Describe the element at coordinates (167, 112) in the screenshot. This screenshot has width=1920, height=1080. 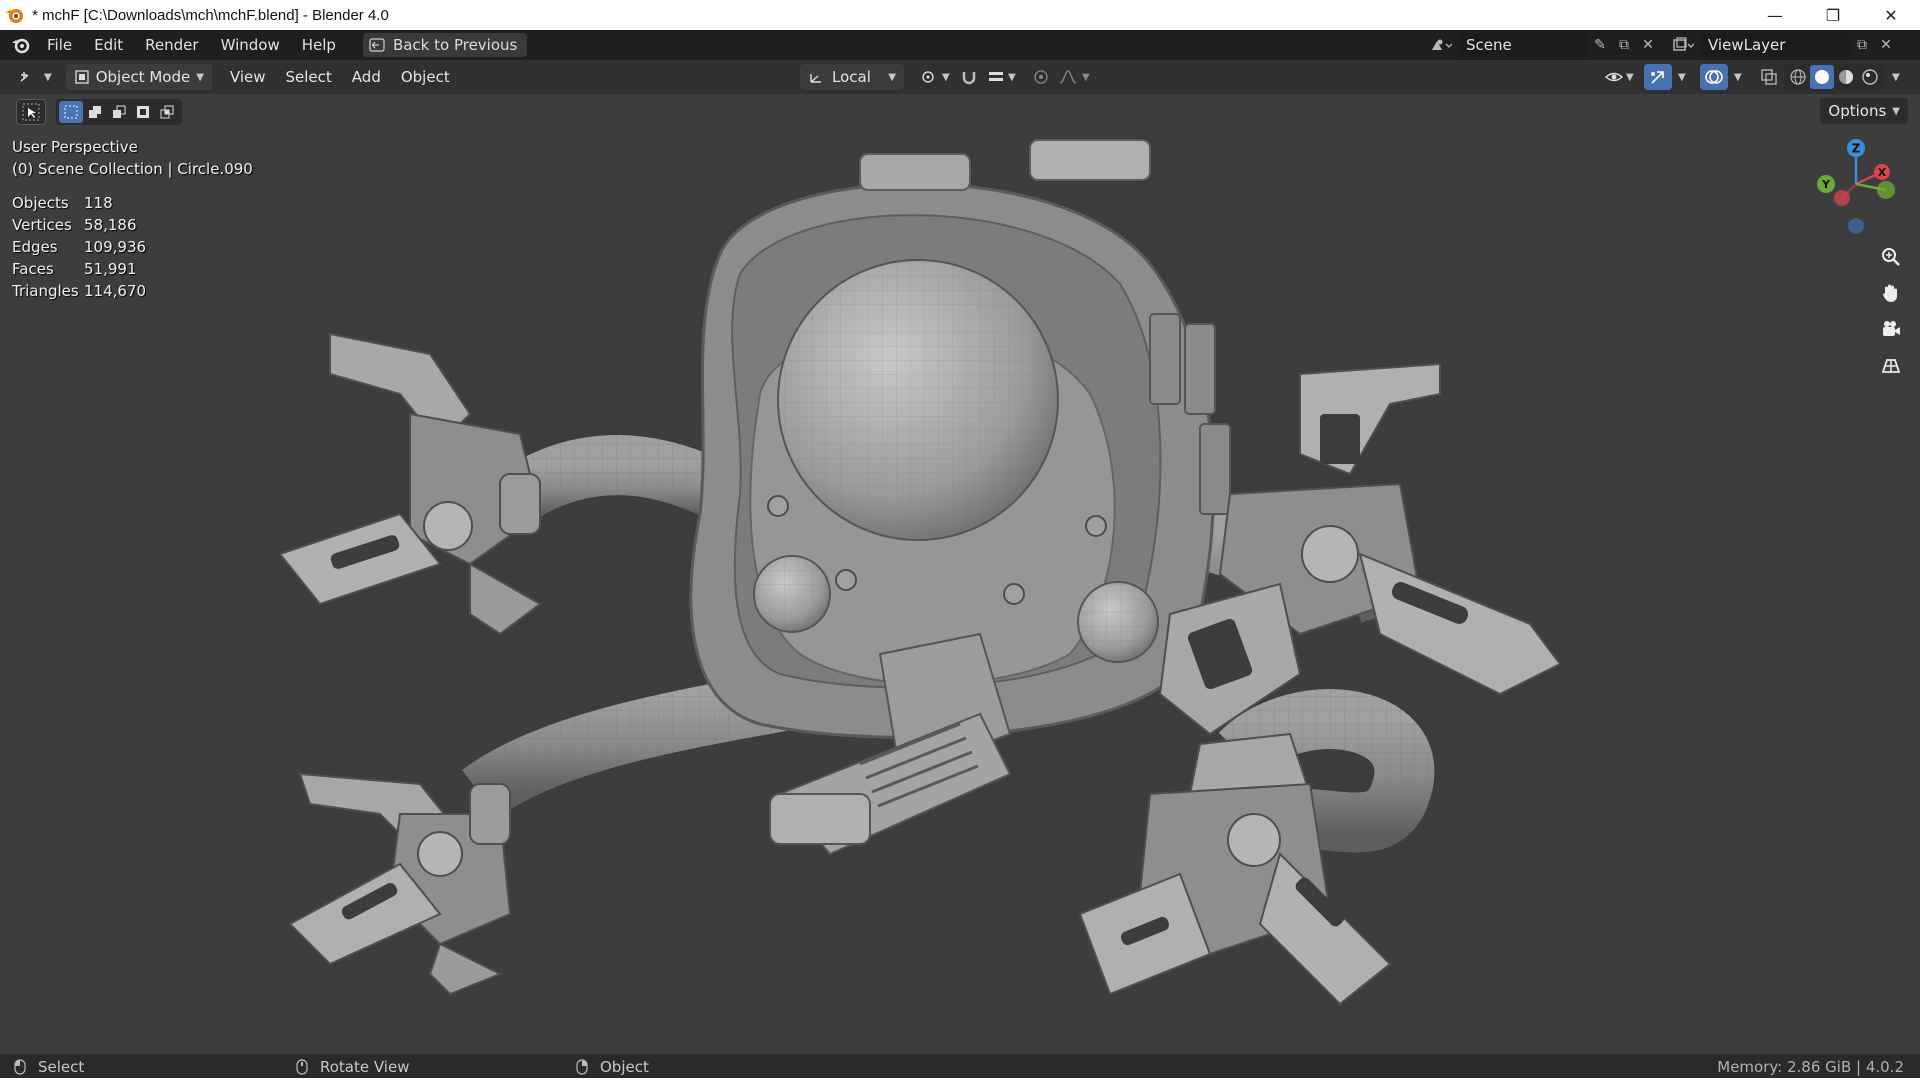
I see `select-intersect-icon` at that location.